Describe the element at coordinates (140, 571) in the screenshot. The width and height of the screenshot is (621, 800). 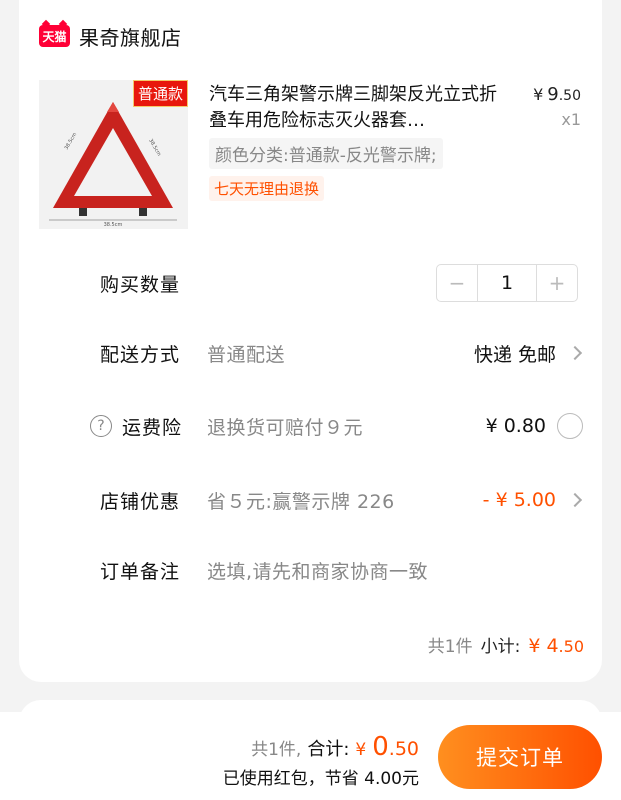
I see `note-label: 订单备注` at that location.